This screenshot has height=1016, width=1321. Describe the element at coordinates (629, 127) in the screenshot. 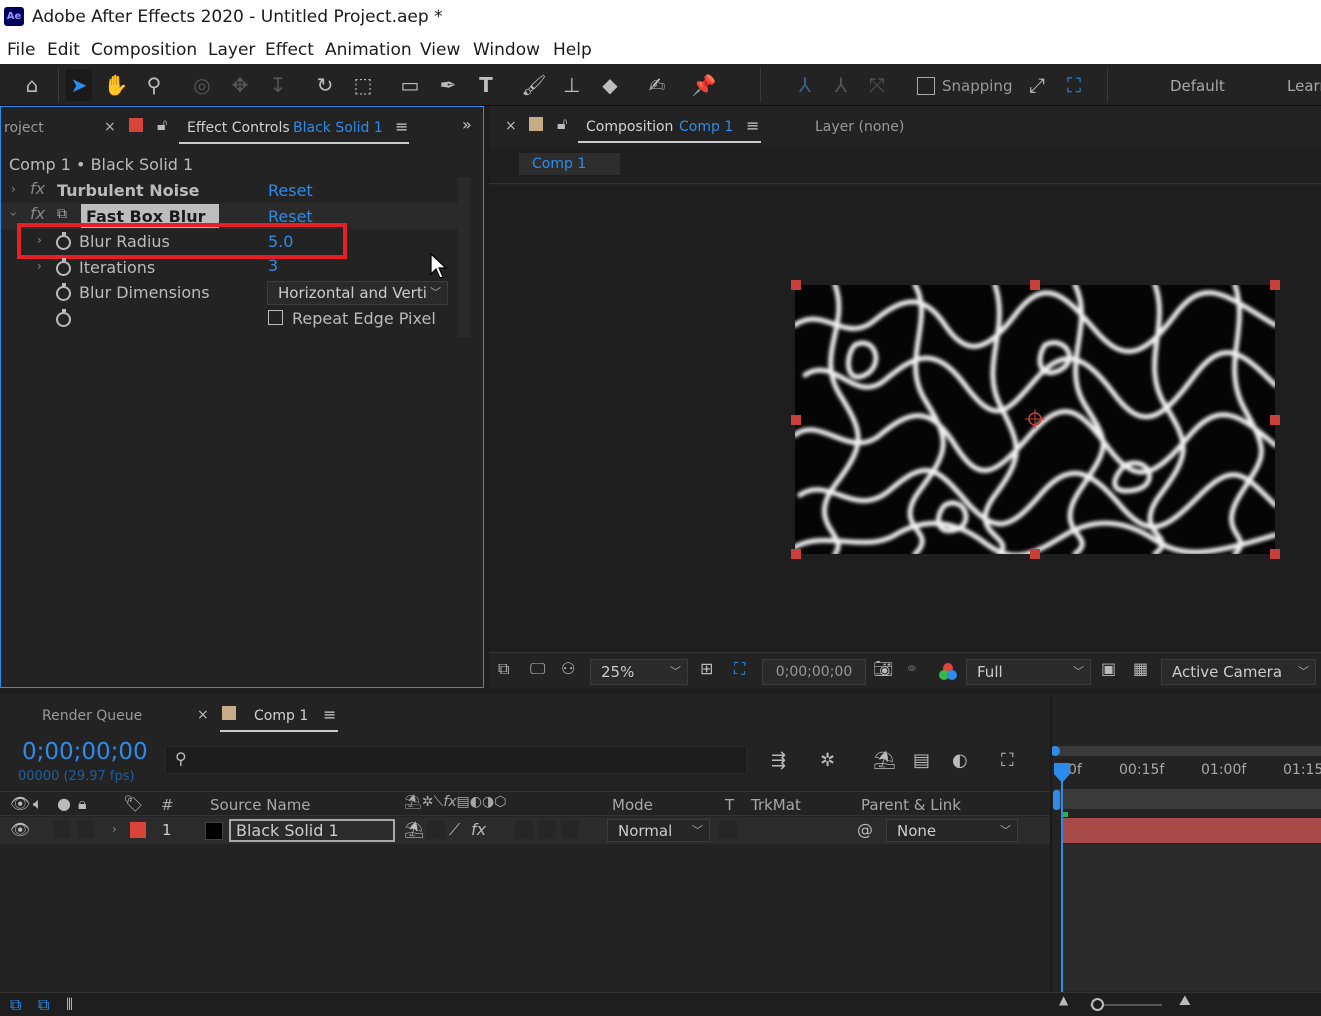

I see `composition-tab-title: Composition` at that location.